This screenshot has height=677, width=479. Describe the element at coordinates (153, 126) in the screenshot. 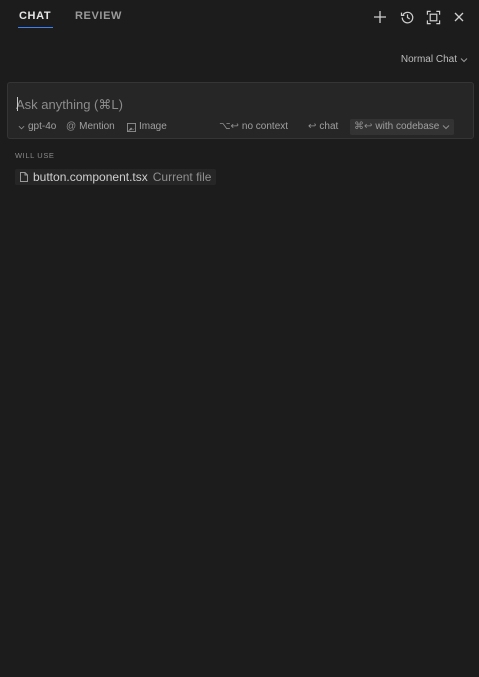

I see `image-label: Image` at that location.